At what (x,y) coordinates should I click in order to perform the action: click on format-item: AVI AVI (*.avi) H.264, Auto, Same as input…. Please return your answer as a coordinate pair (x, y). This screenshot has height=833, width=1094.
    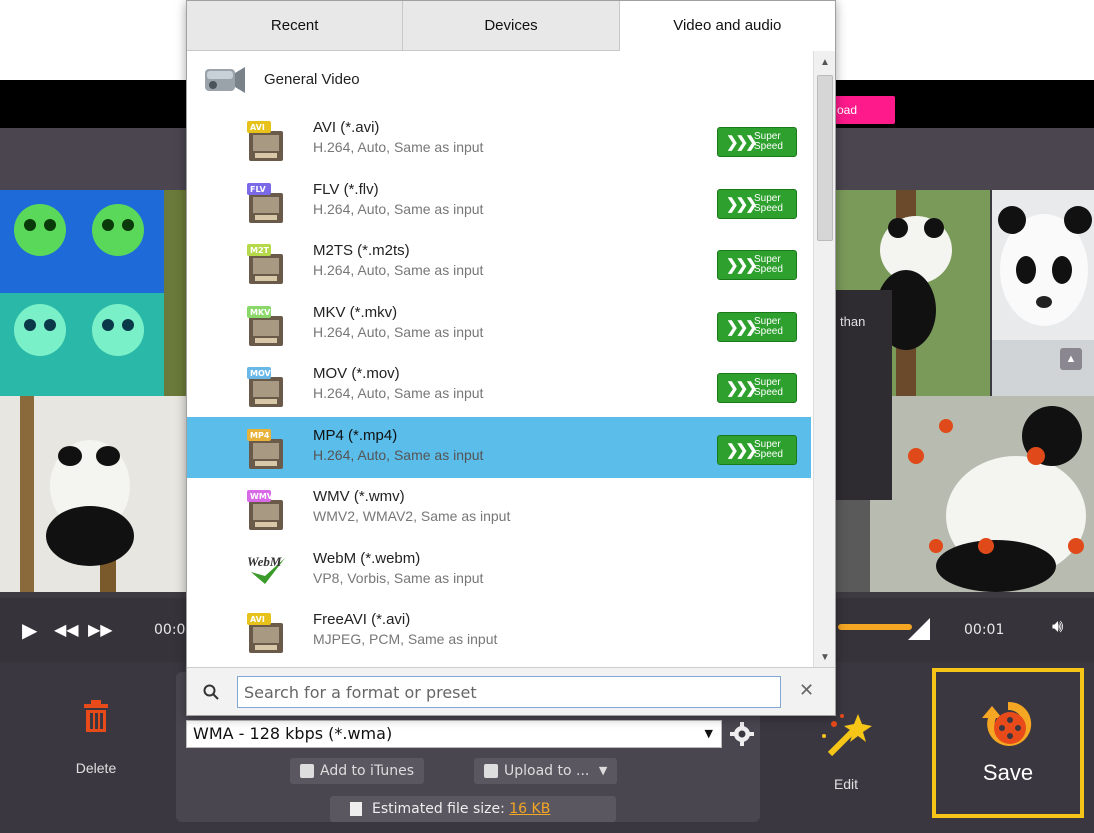
    Looking at the image, I should click on (499, 140).